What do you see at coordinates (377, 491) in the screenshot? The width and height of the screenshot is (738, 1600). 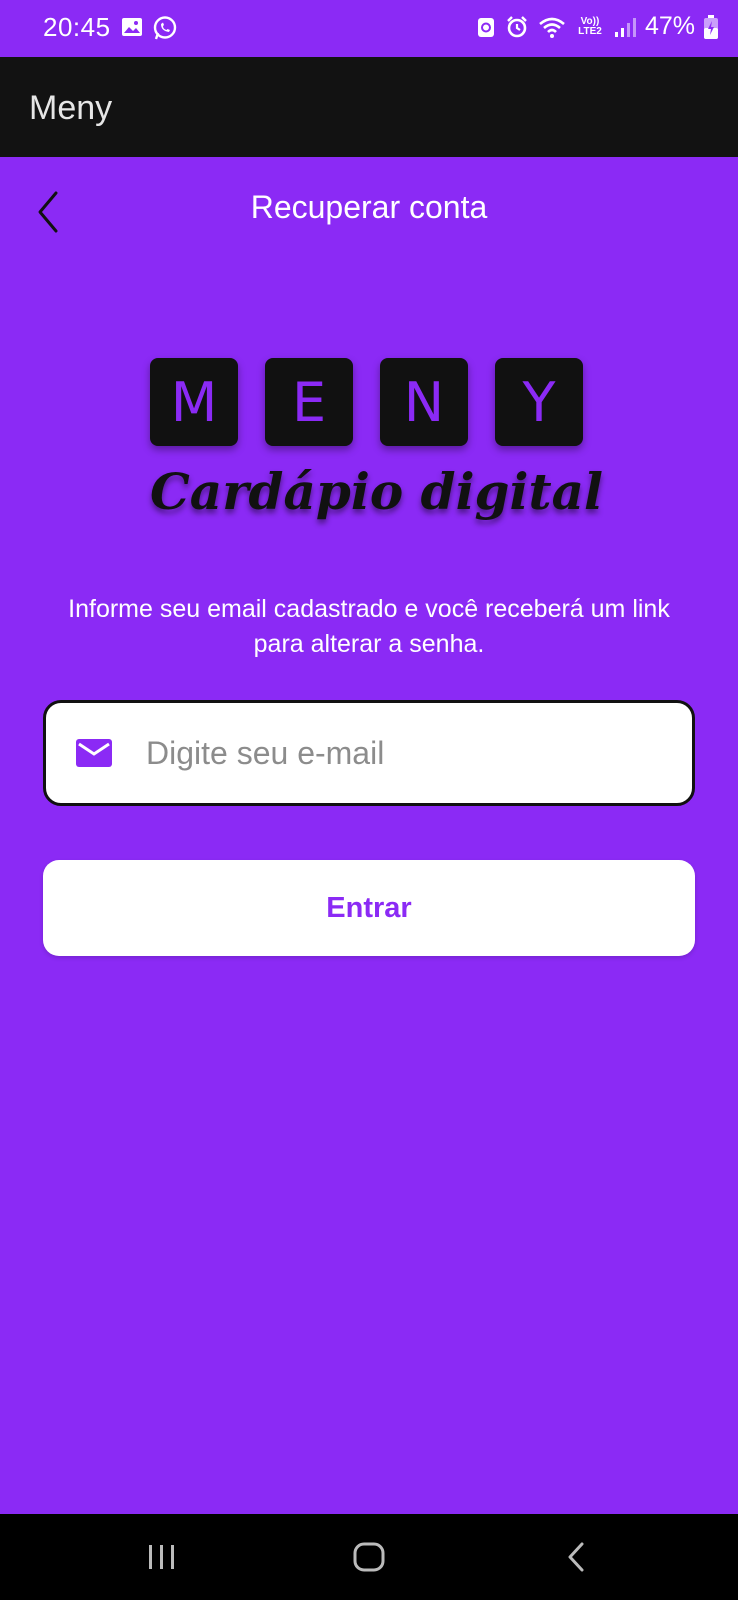 I see `logo-subtitle: Cardápio digital` at bounding box center [377, 491].